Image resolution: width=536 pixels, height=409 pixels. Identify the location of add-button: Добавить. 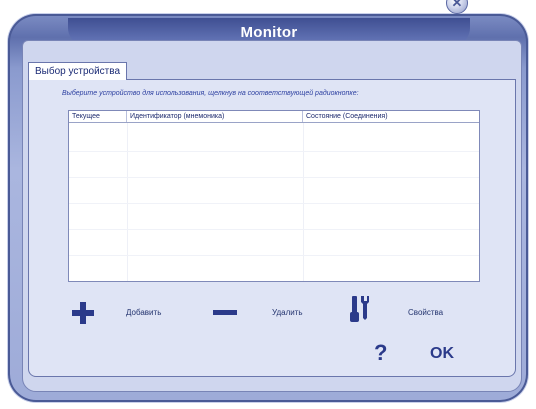
(143, 312).